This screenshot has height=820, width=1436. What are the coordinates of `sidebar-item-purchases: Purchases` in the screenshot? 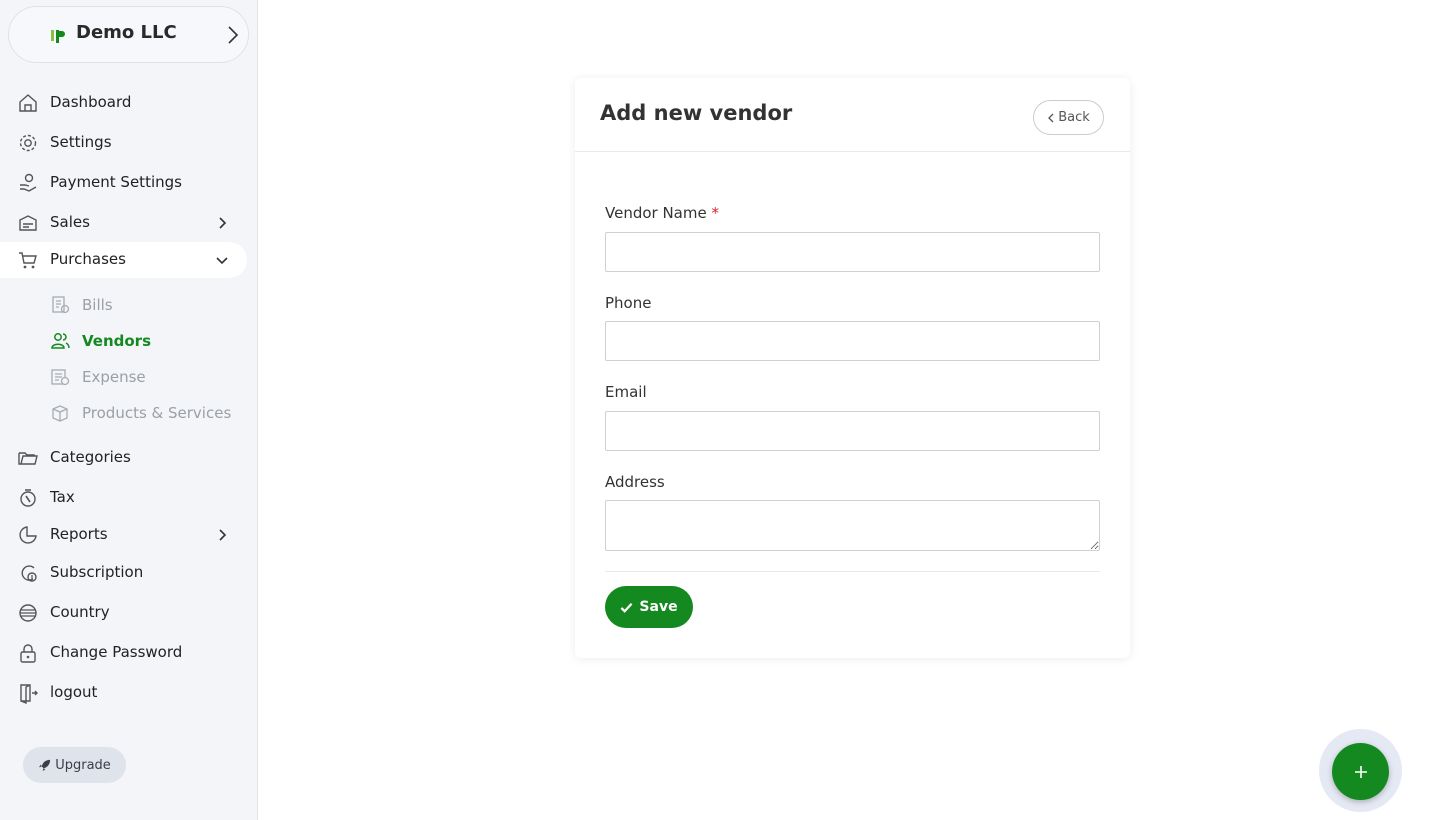 It's located at (123, 260).